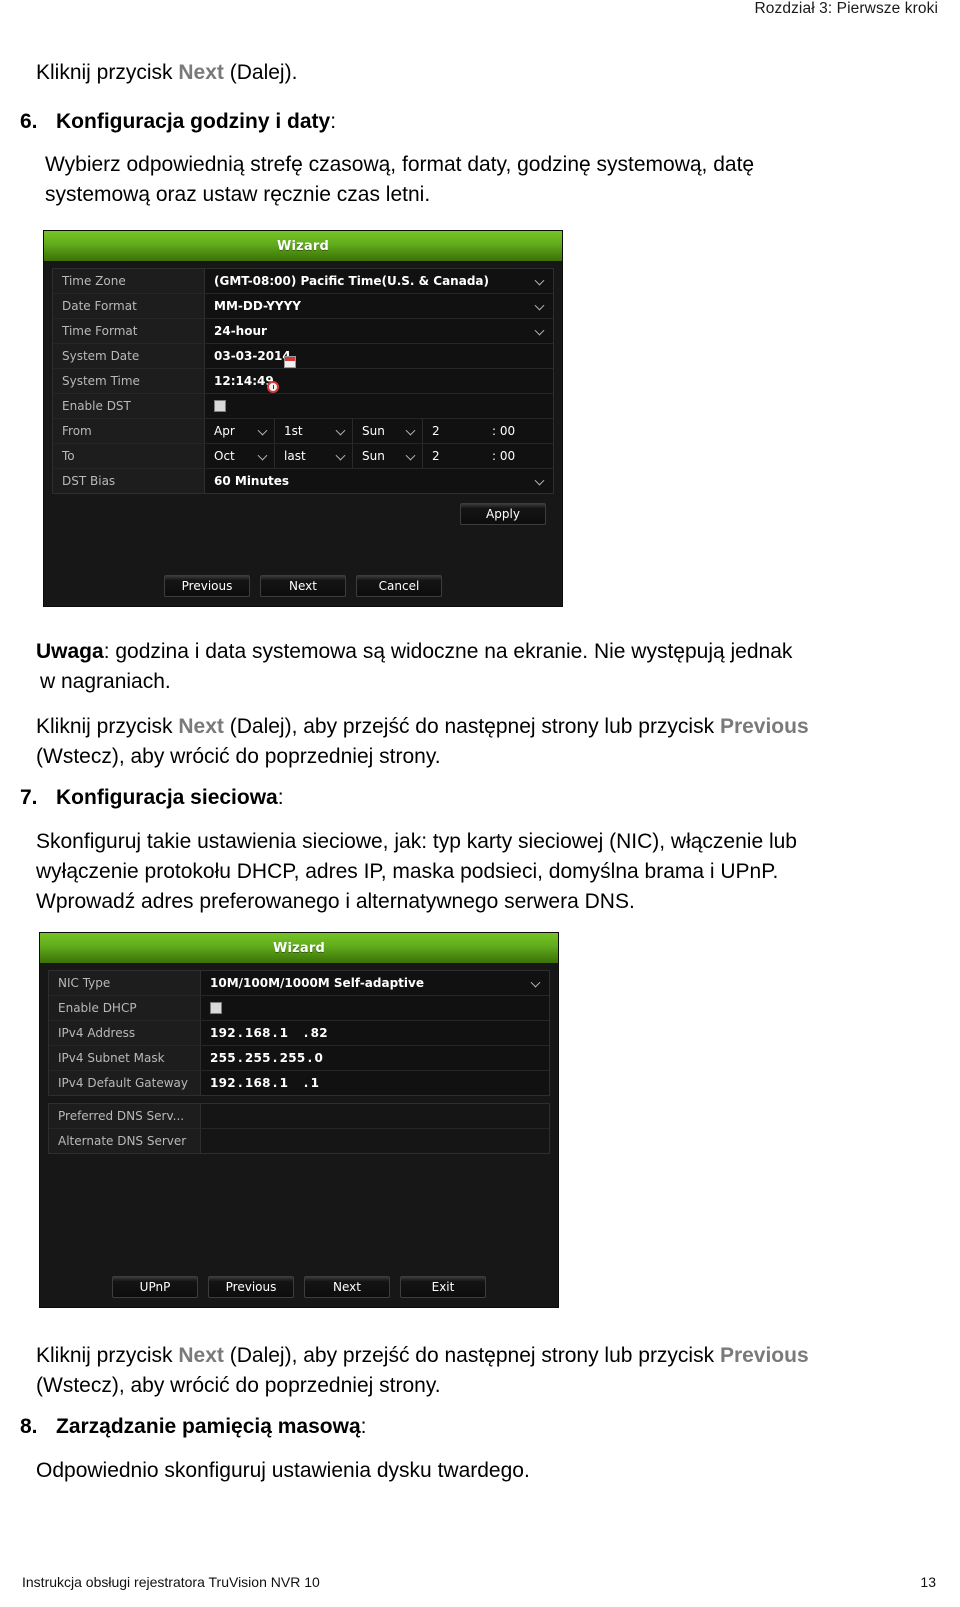 The image size is (960, 1607). What do you see at coordinates (764, 1355) in the screenshot?
I see `nav2-previous-term: Previous` at bounding box center [764, 1355].